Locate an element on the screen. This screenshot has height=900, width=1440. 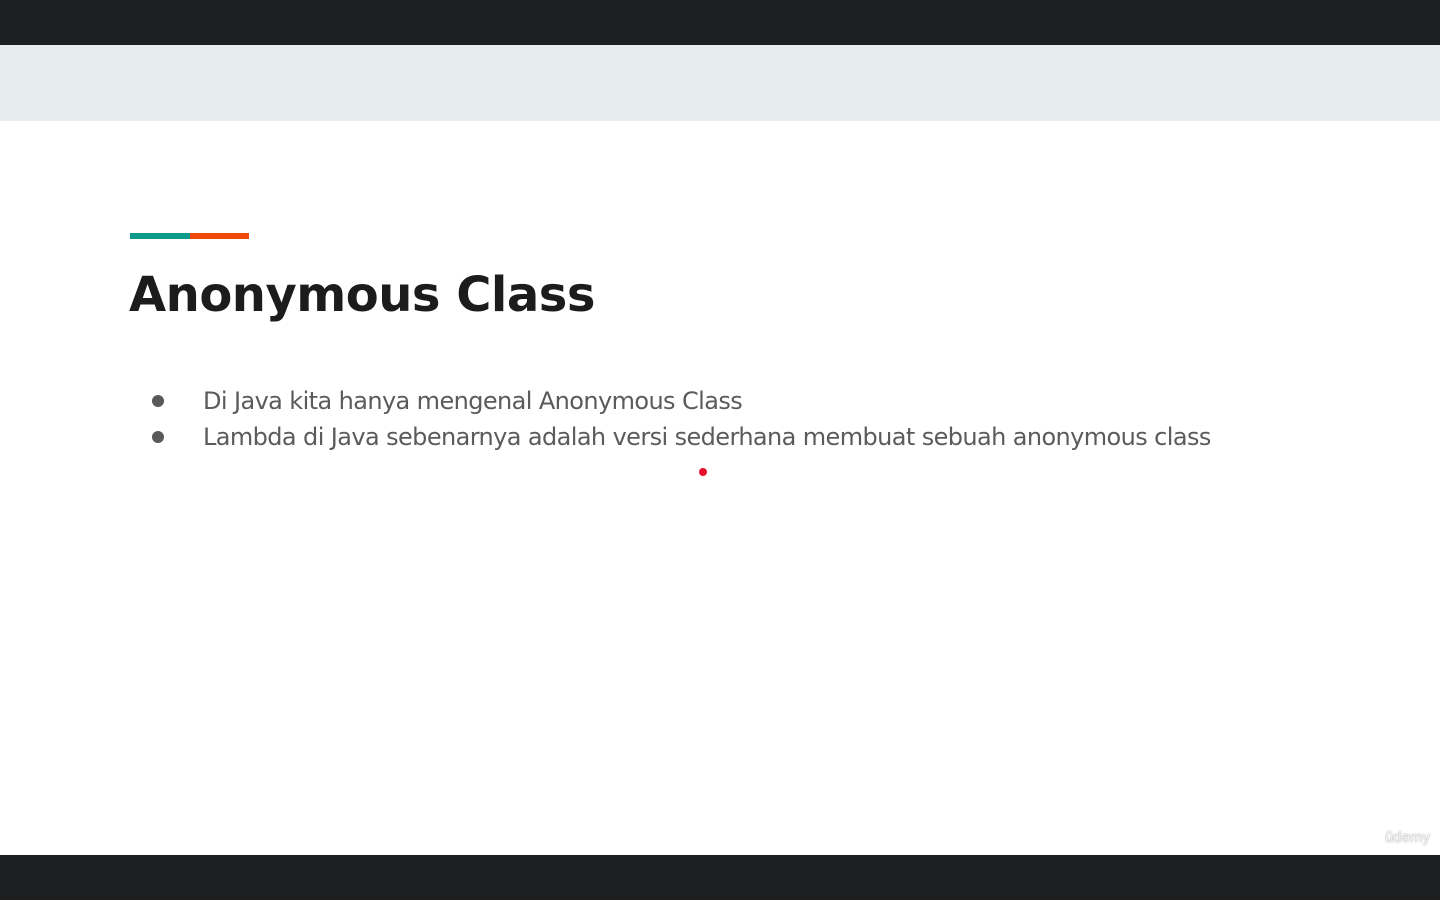
accent-line-teal is located at coordinates (160, 236).